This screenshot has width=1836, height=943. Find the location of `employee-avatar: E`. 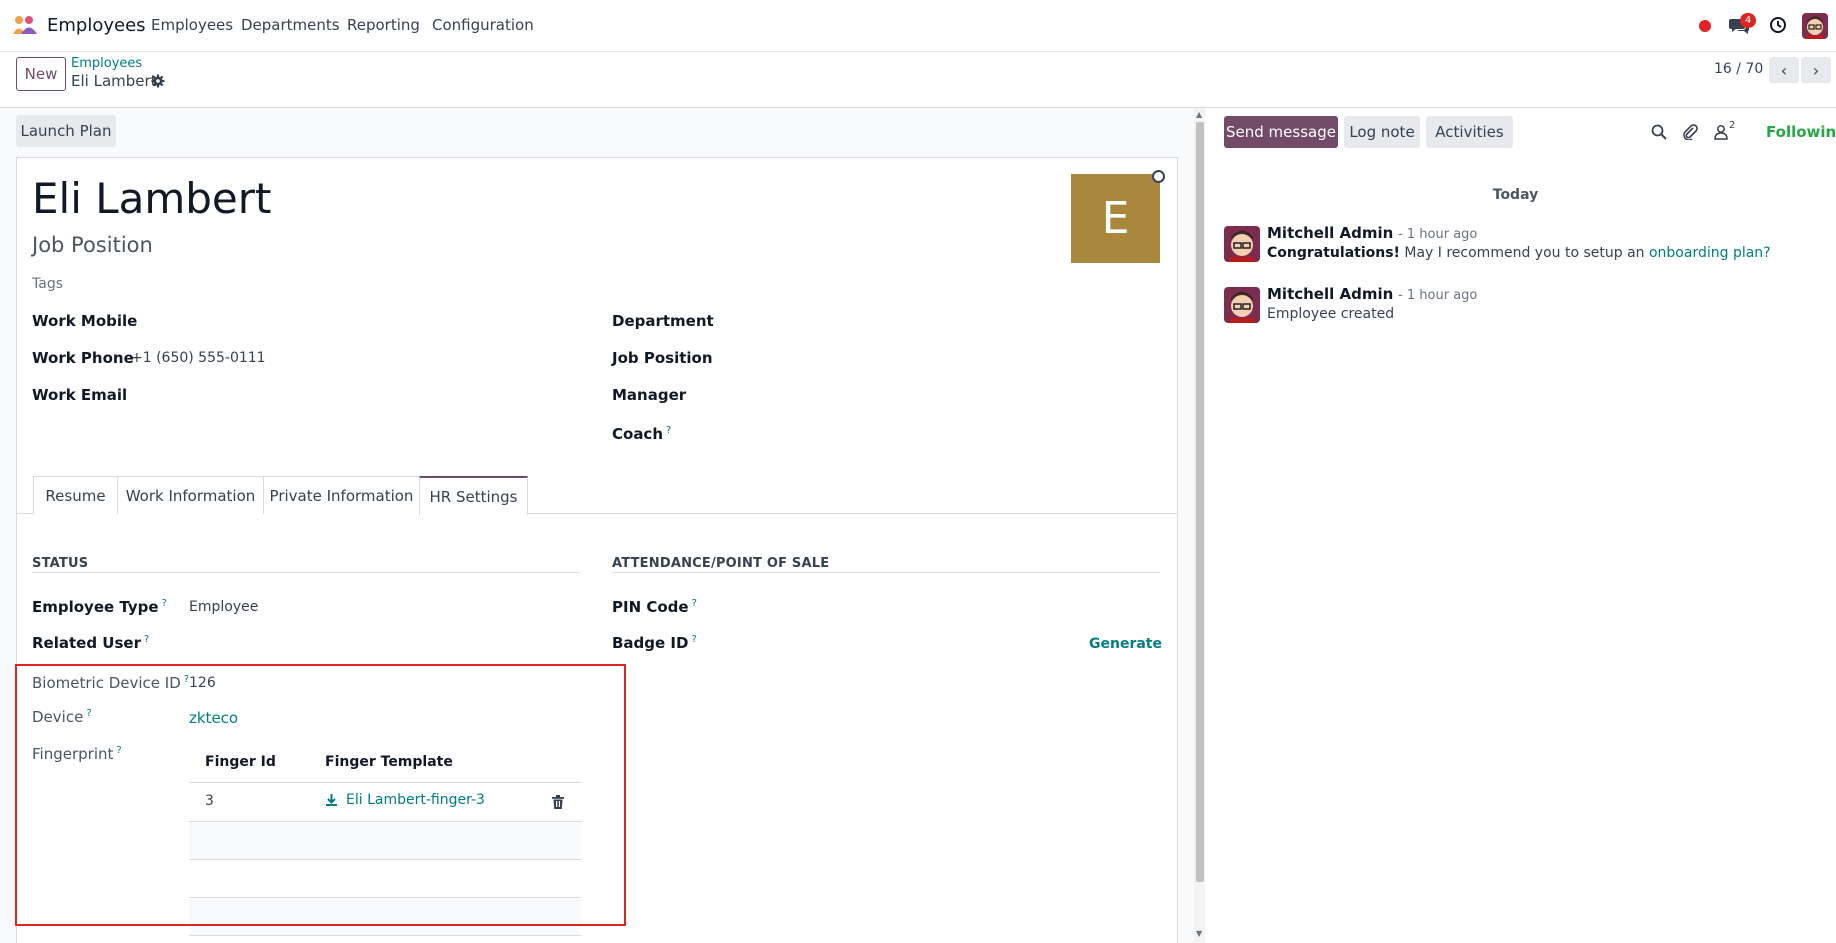

employee-avatar: E is located at coordinates (1115, 218).